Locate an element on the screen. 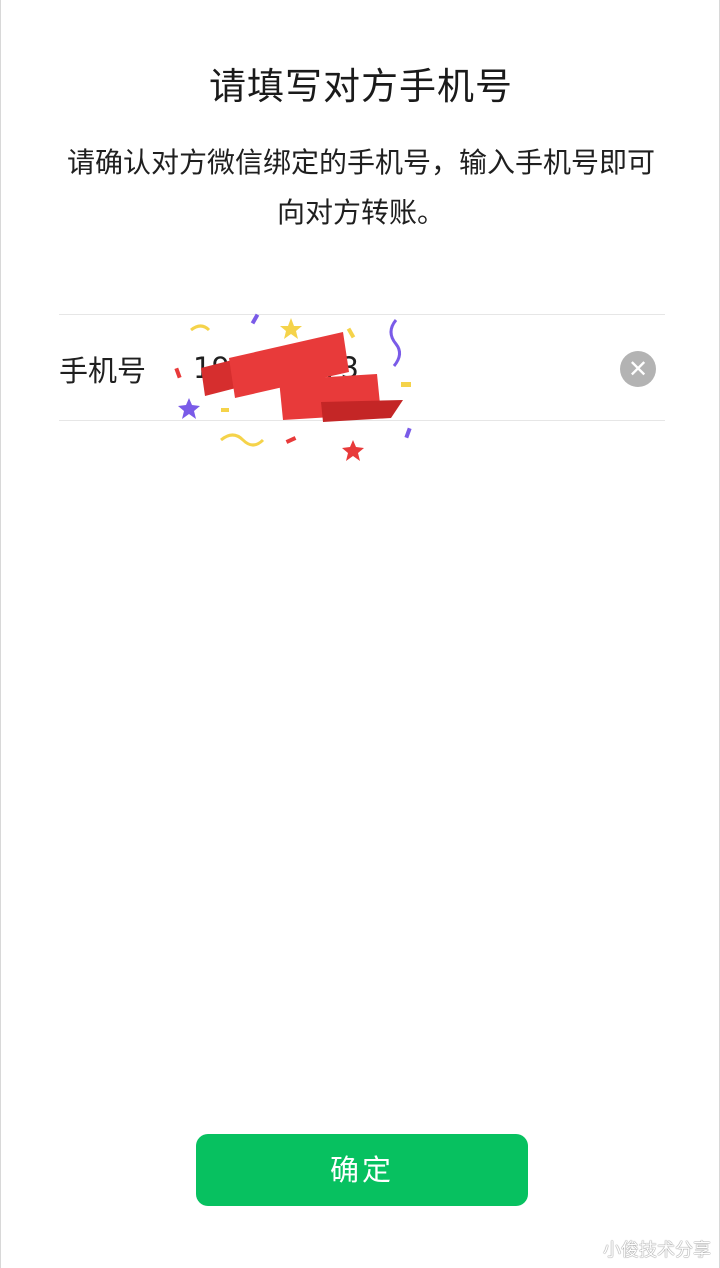  phone-label: 手机号 is located at coordinates (103, 371).